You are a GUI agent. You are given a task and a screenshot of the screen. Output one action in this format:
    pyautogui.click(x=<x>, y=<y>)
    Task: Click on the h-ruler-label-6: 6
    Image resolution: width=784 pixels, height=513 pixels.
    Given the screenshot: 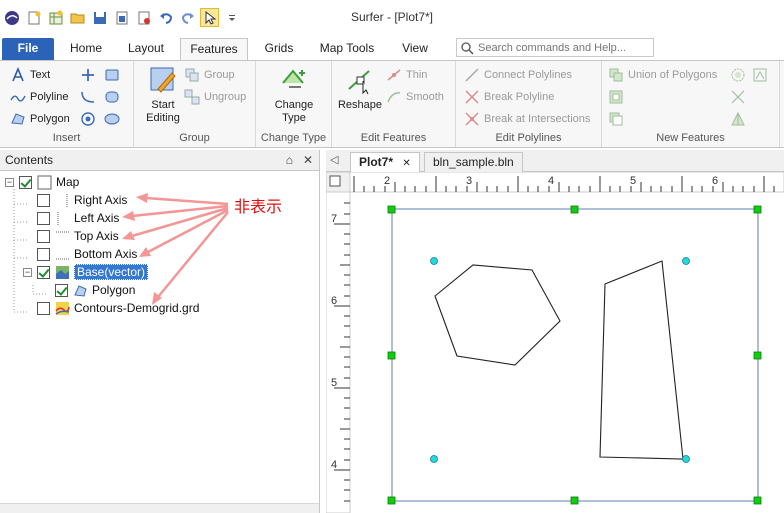 What is the action you would take?
    pyautogui.click(x=715, y=181)
    